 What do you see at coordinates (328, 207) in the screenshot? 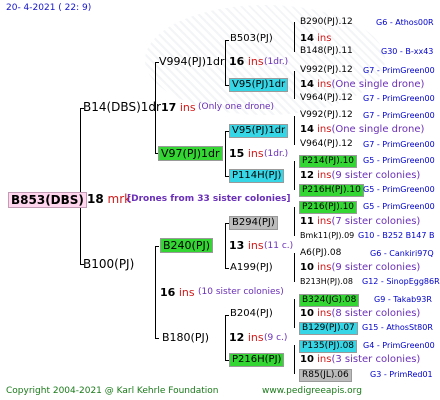
I see `gen4-colony-code: P216(PJ).10` at bounding box center [328, 207].